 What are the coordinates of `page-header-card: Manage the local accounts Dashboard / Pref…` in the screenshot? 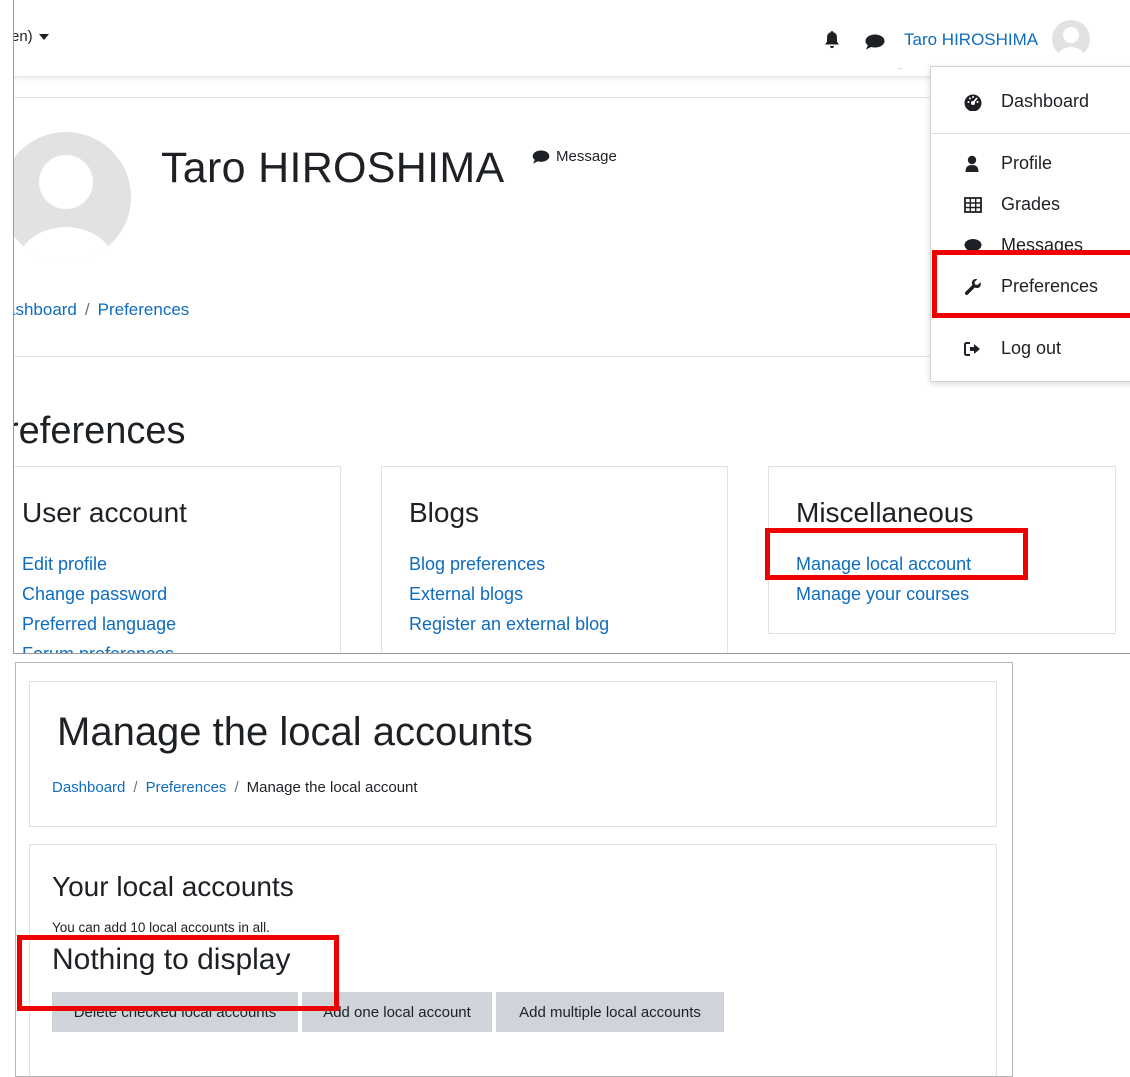 It's located at (513, 754).